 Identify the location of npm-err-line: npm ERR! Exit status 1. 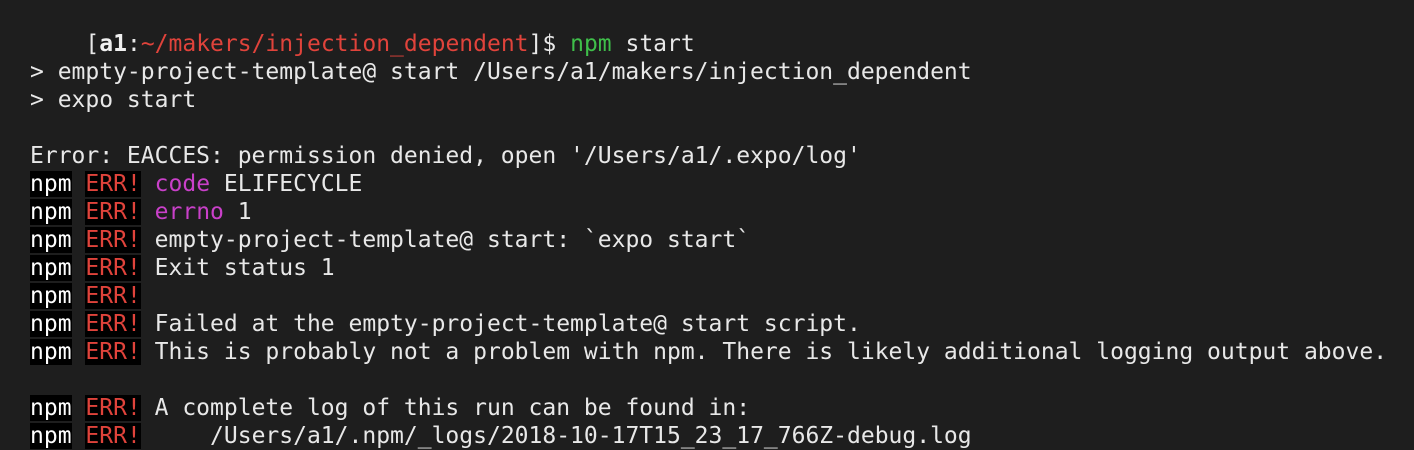
(722, 268).